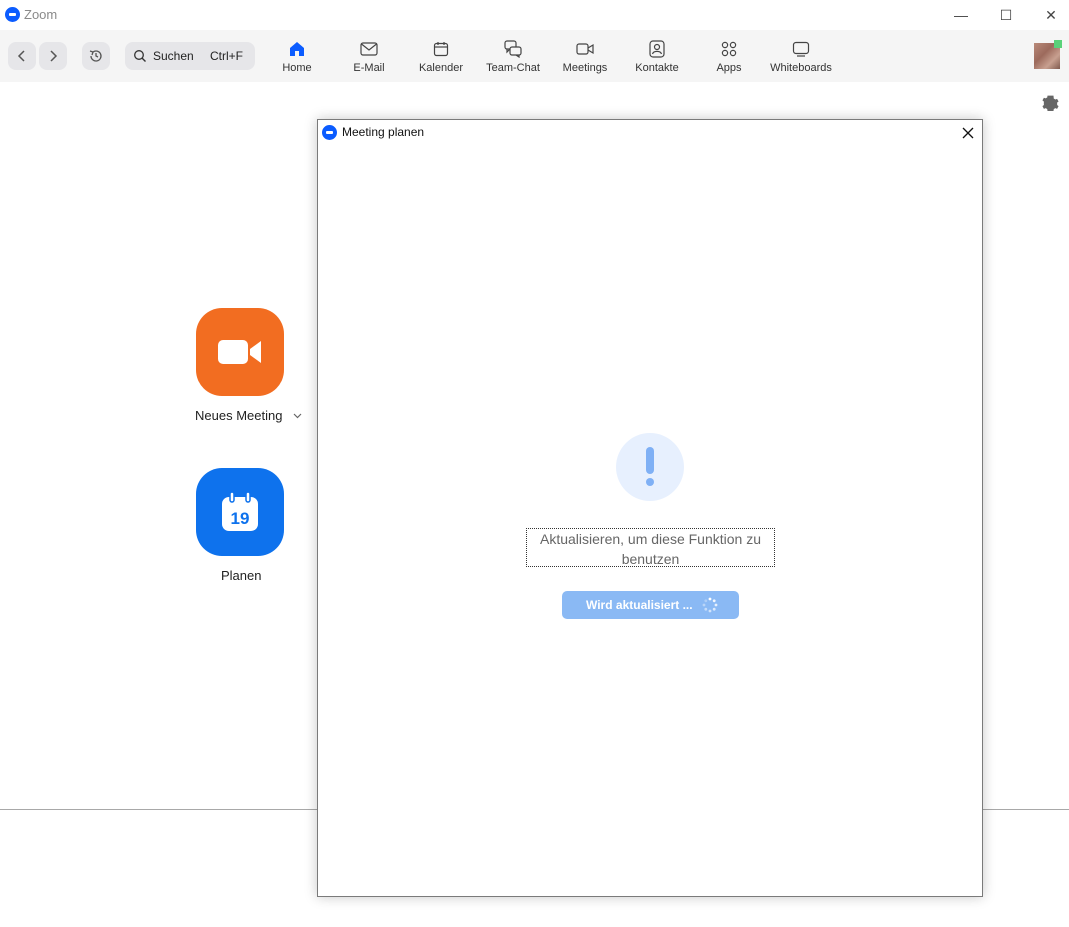 The width and height of the screenshot is (1069, 927). What do you see at coordinates (657, 49) in the screenshot?
I see `contacts-icon` at bounding box center [657, 49].